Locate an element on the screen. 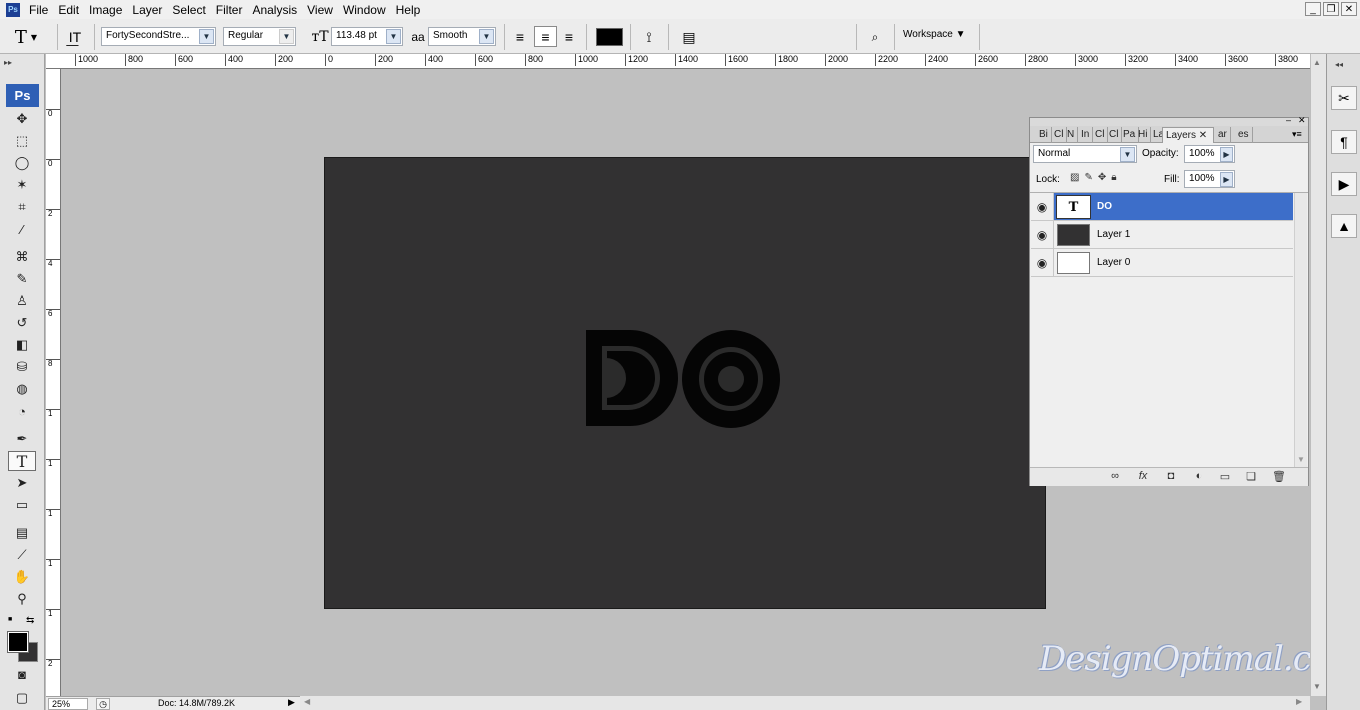 This screenshot has height=710, width=1360. actions-icon: ▶ is located at coordinates (1344, 184).